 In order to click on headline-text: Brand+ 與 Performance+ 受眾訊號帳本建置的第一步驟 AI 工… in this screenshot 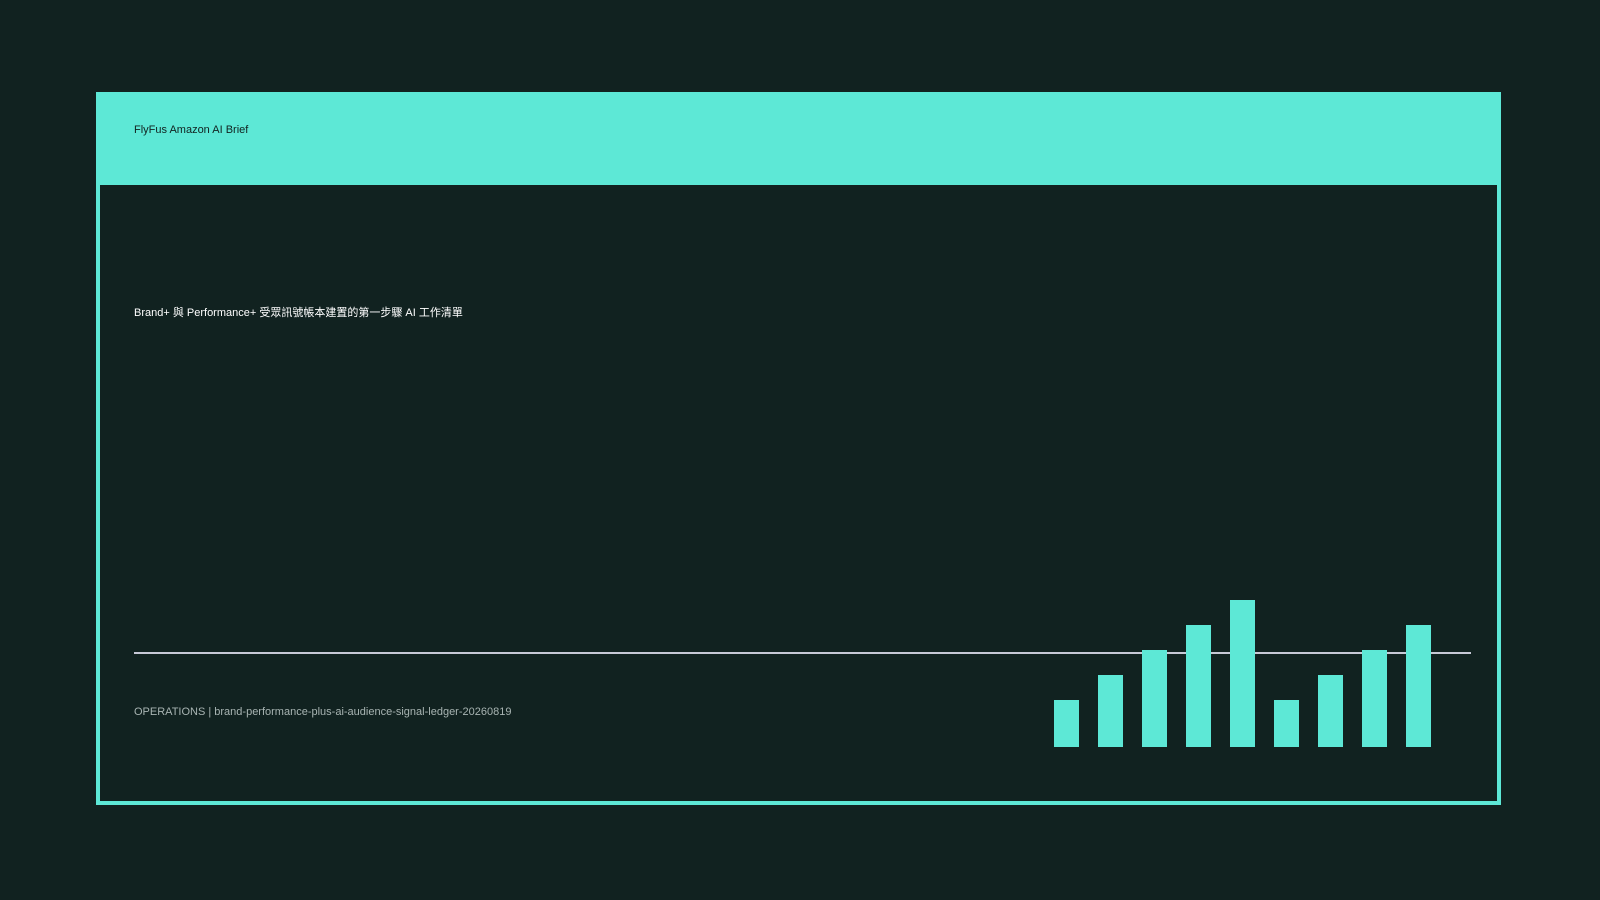, I will do `click(298, 313)`.